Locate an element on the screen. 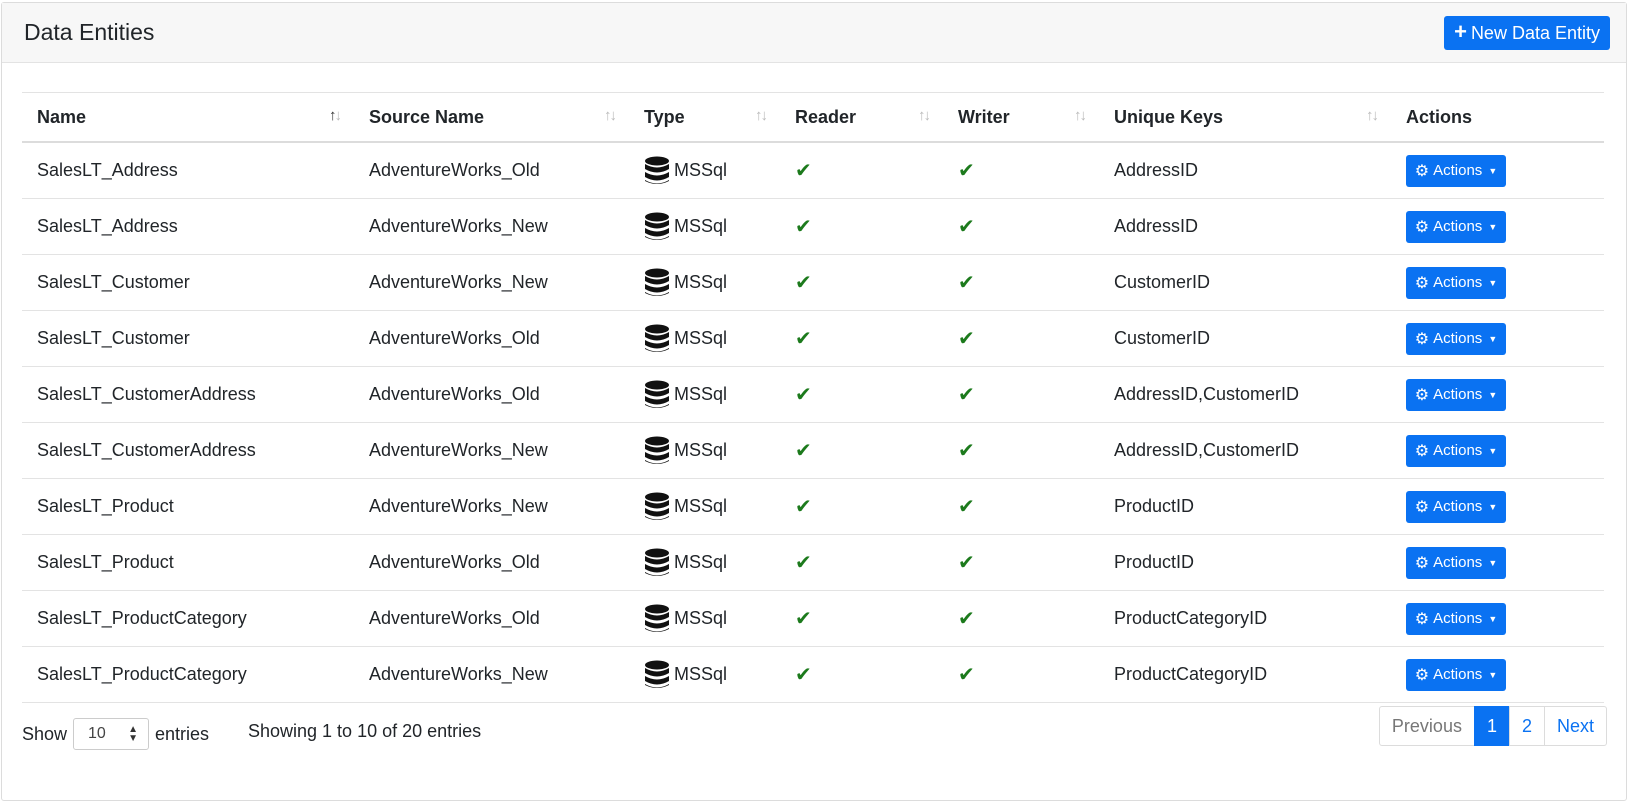 The height and width of the screenshot is (803, 1629). pagination: Previous 1 2 Next is located at coordinates (1492, 726).